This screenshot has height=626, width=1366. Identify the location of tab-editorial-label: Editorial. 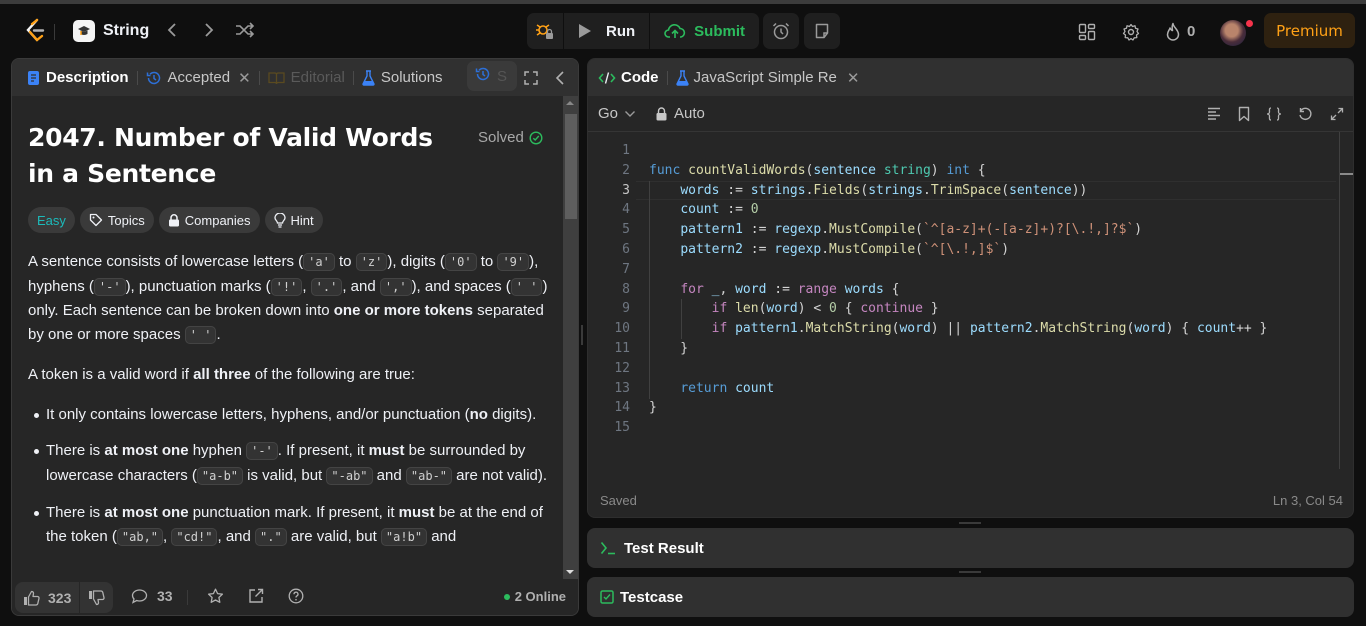
(317, 77).